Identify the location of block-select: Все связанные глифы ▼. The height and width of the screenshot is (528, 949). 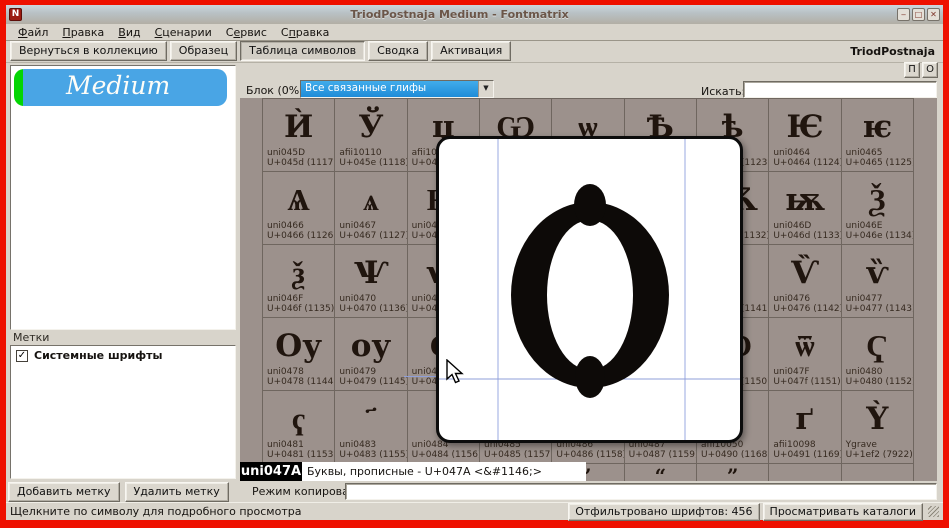
(397, 89).